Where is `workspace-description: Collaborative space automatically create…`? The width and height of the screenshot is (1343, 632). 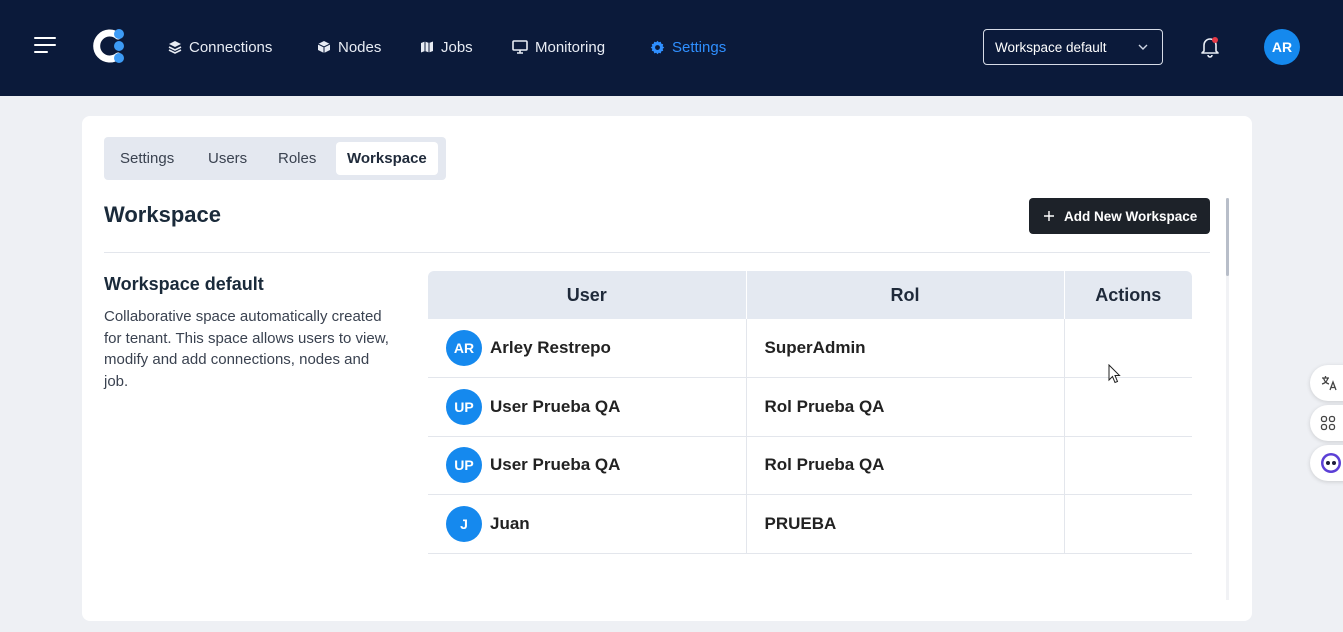 workspace-description: Collaborative space automatically create… is located at coordinates (246, 349).